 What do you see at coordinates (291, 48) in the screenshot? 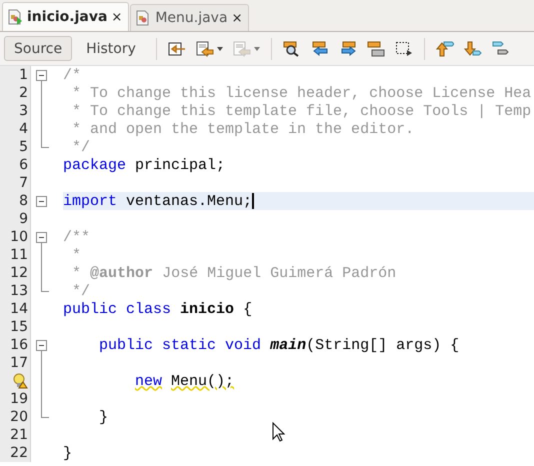
I see `search-icon` at bounding box center [291, 48].